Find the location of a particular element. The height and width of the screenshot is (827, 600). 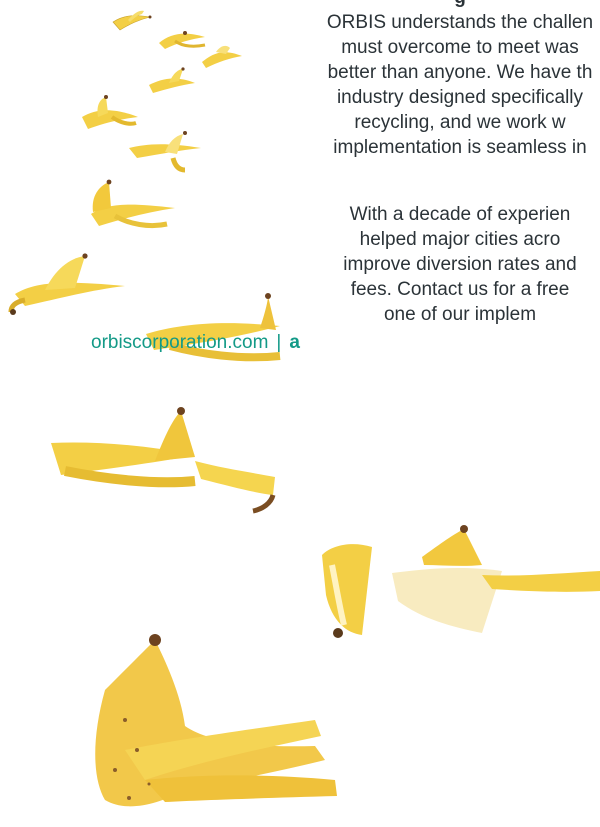

footer-links: orbiscorporation.com | a is located at coordinates (195, 343).